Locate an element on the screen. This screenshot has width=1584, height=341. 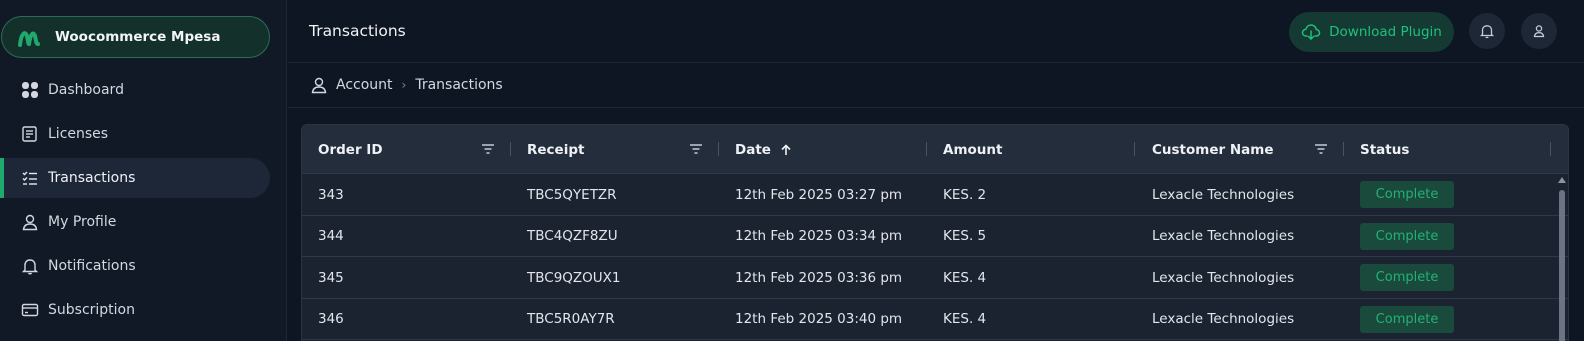
notifications-button is located at coordinates (1487, 31).